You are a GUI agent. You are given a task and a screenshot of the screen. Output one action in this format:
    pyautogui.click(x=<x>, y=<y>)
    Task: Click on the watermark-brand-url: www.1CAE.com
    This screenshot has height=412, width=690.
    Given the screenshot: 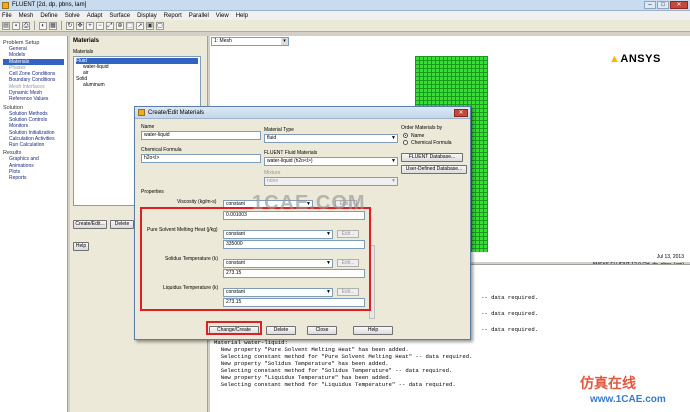 What is the action you would take?
    pyautogui.click(x=628, y=399)
    